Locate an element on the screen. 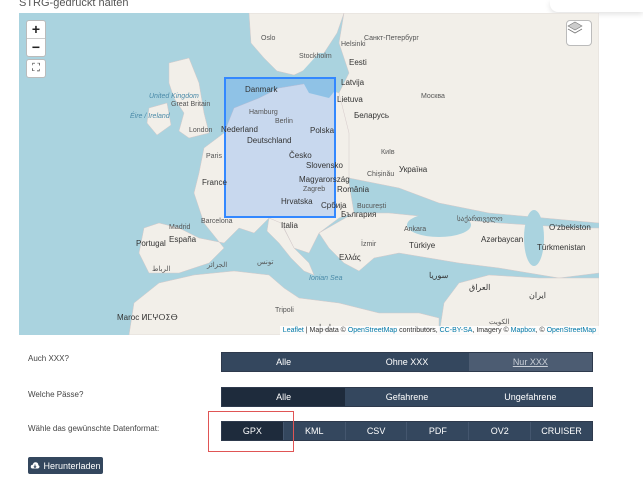  xxx-question-label: Auch XXX? is located at coordinates (48, 358).